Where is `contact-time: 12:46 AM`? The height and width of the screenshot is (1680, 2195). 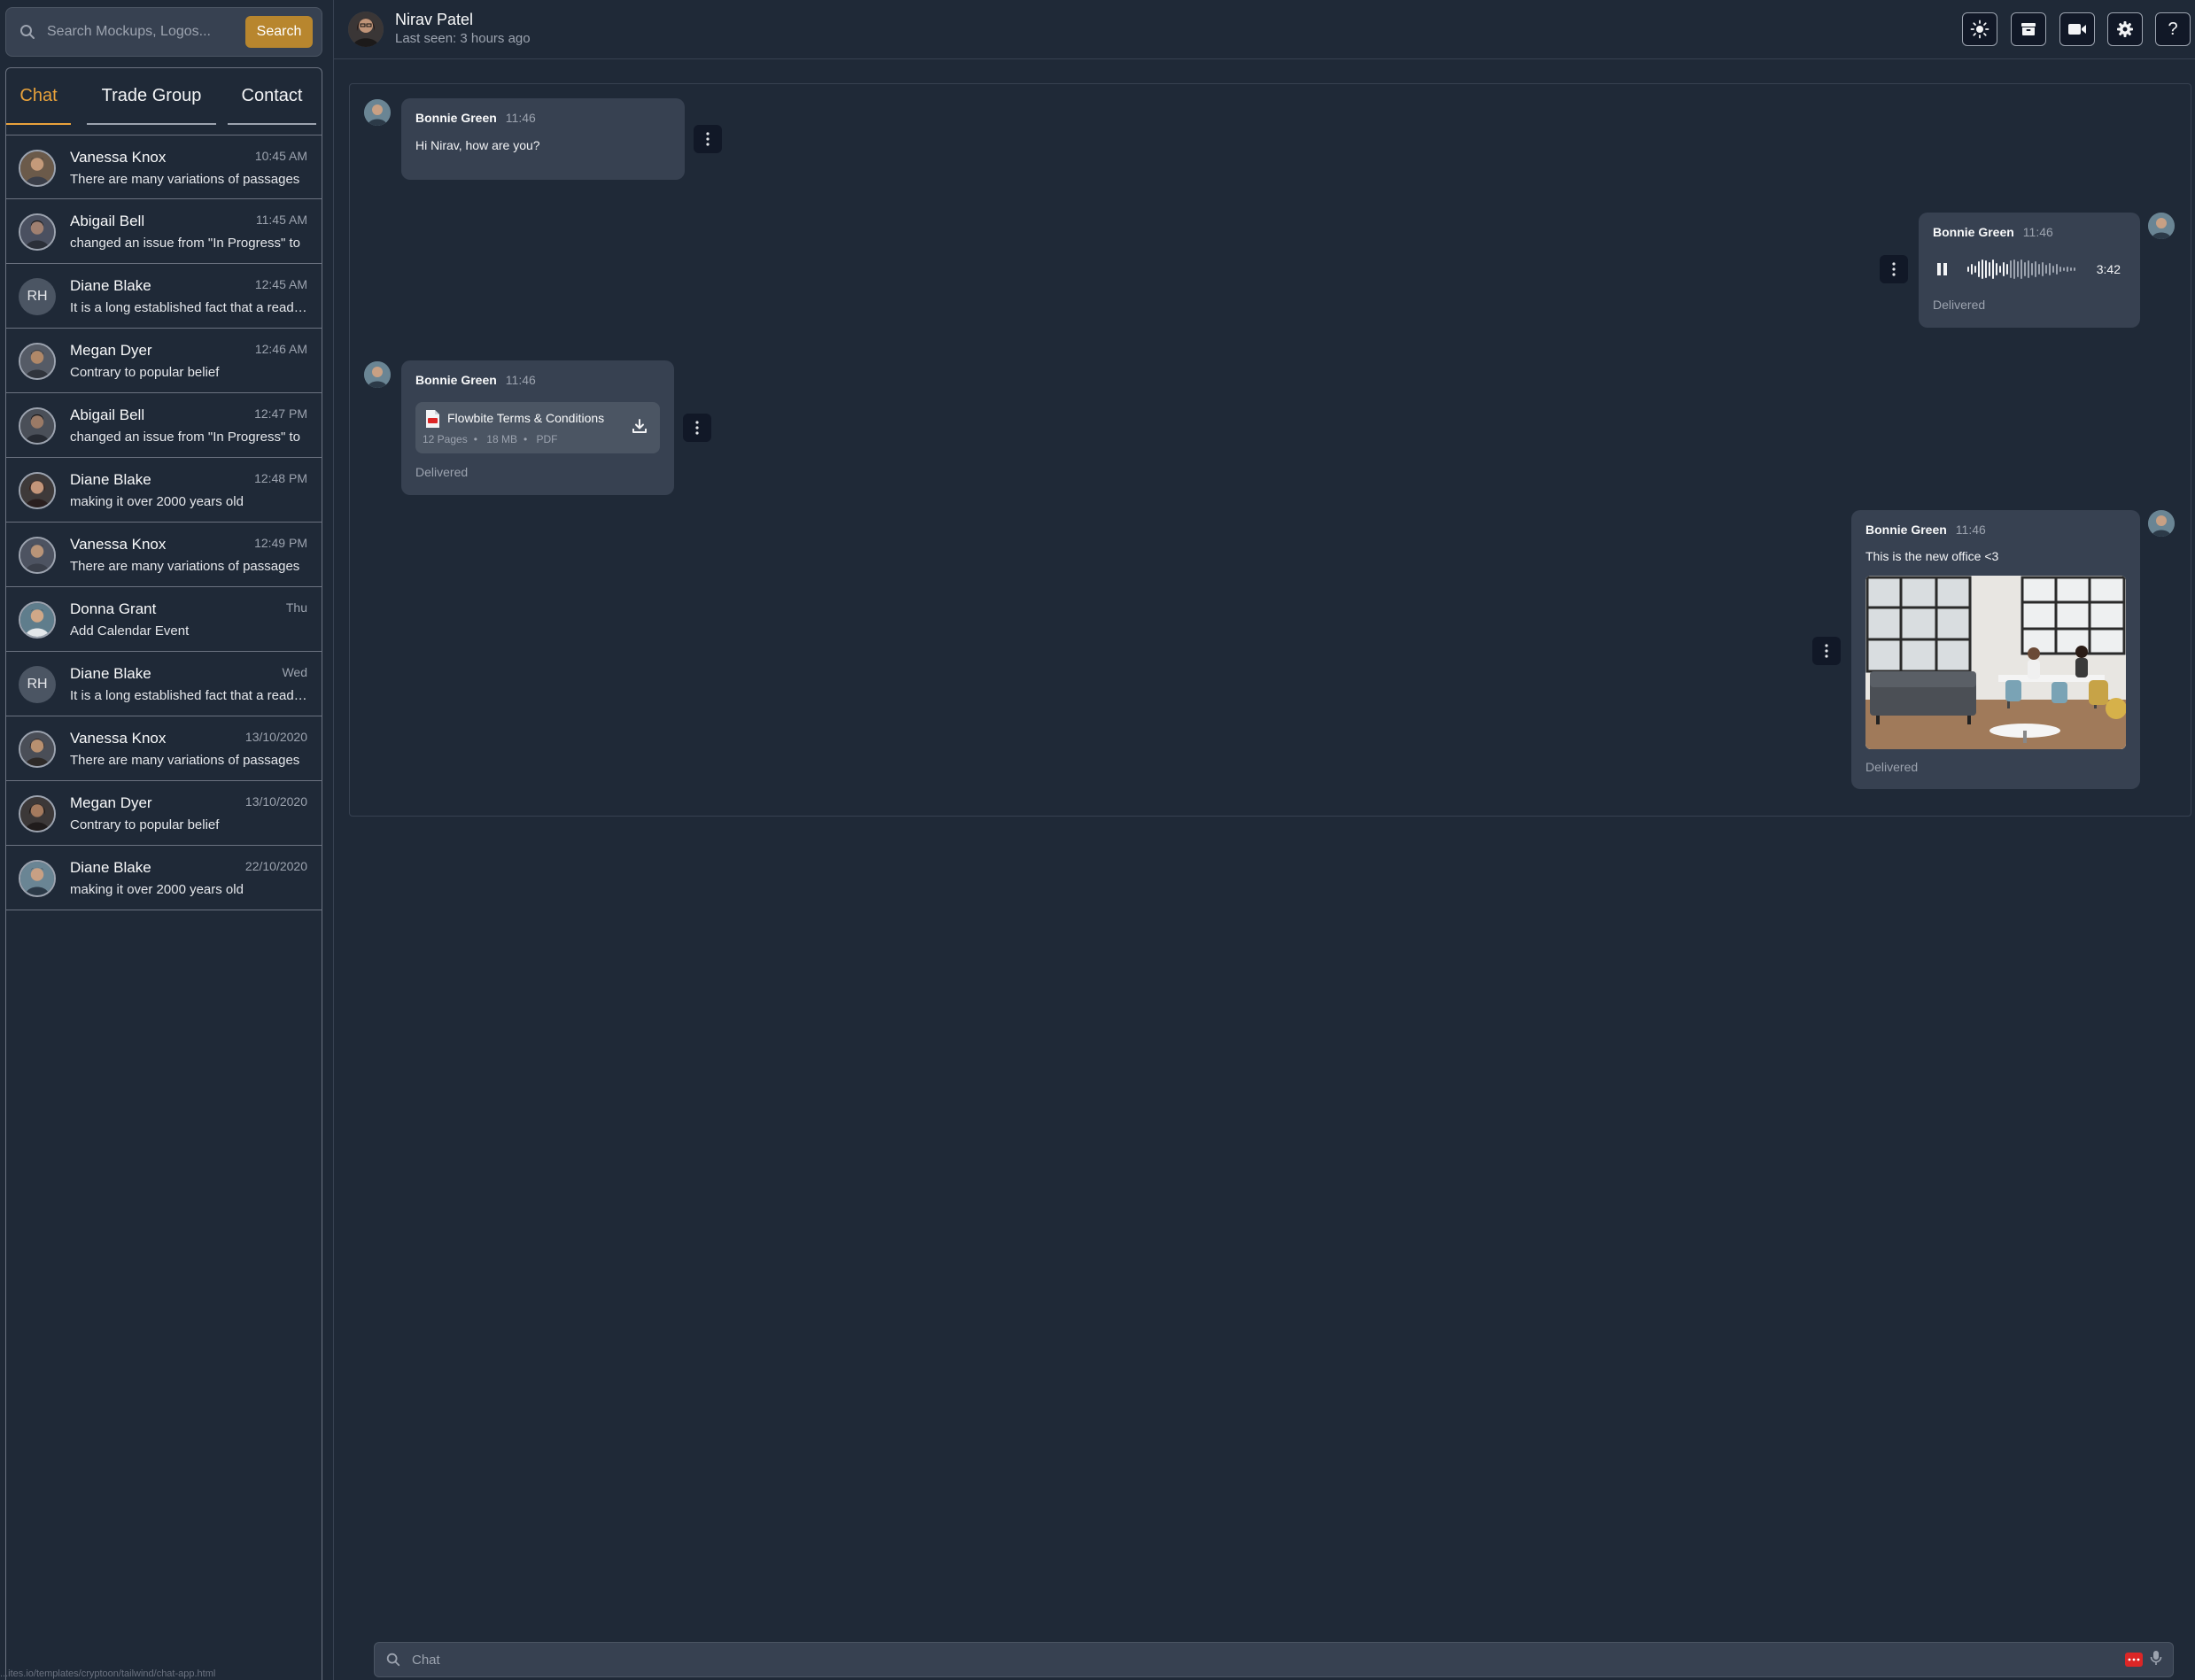
contact-time: 12:46 AM is located at coordinates (280, 349).